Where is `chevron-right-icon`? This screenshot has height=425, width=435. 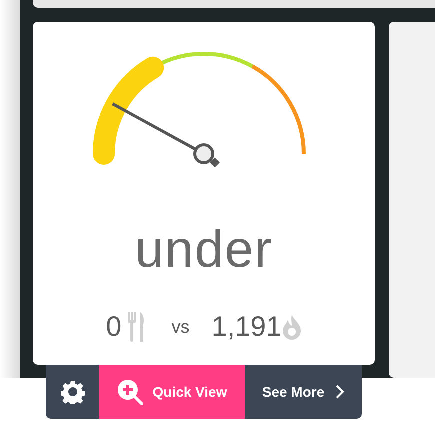
chevron-right-icon is located at coordinates (339, 392).